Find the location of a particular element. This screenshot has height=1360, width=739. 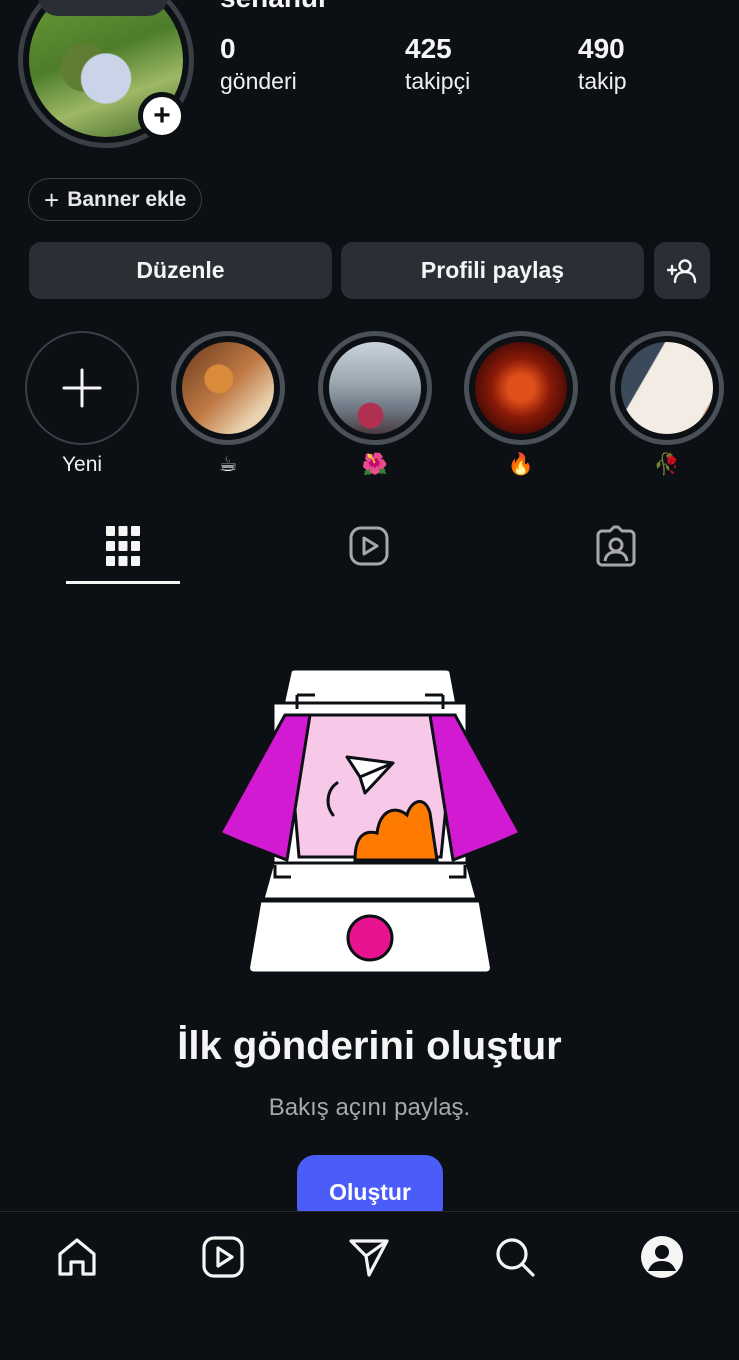

add-person-icon is located at coordinates (682, 270).